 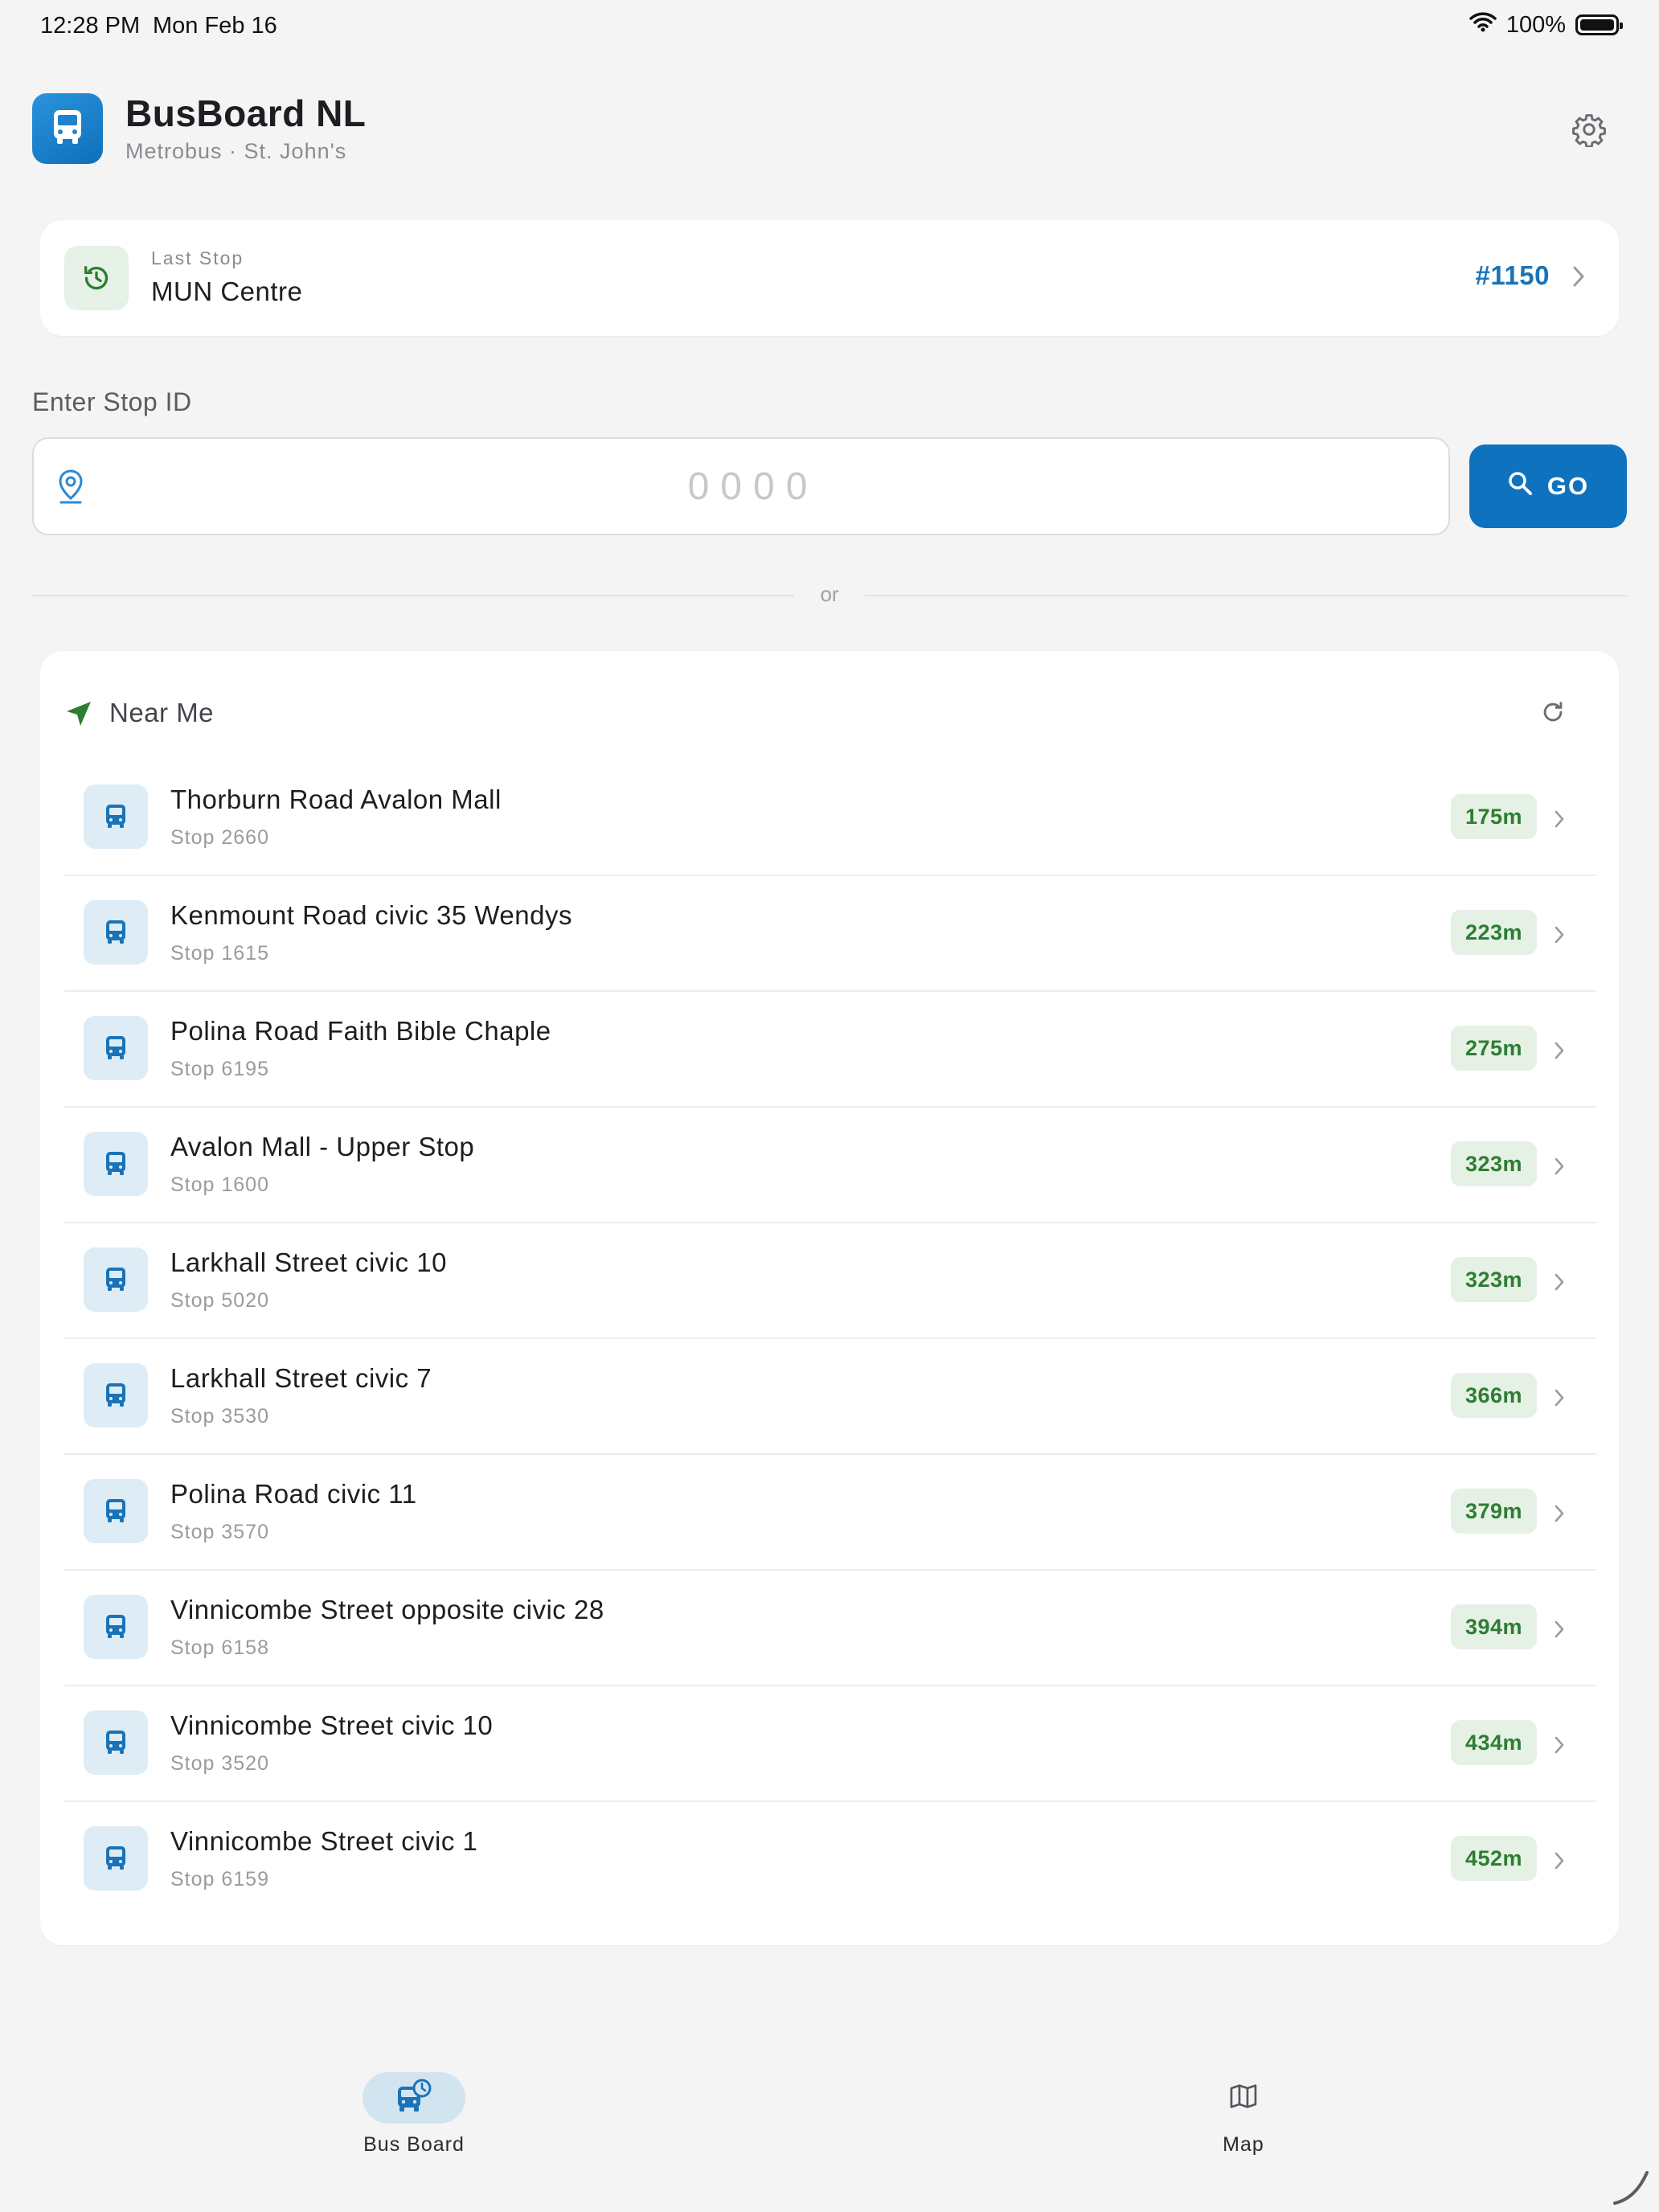 I want to click on status-right: 100%, so click(x=1546, y=25).